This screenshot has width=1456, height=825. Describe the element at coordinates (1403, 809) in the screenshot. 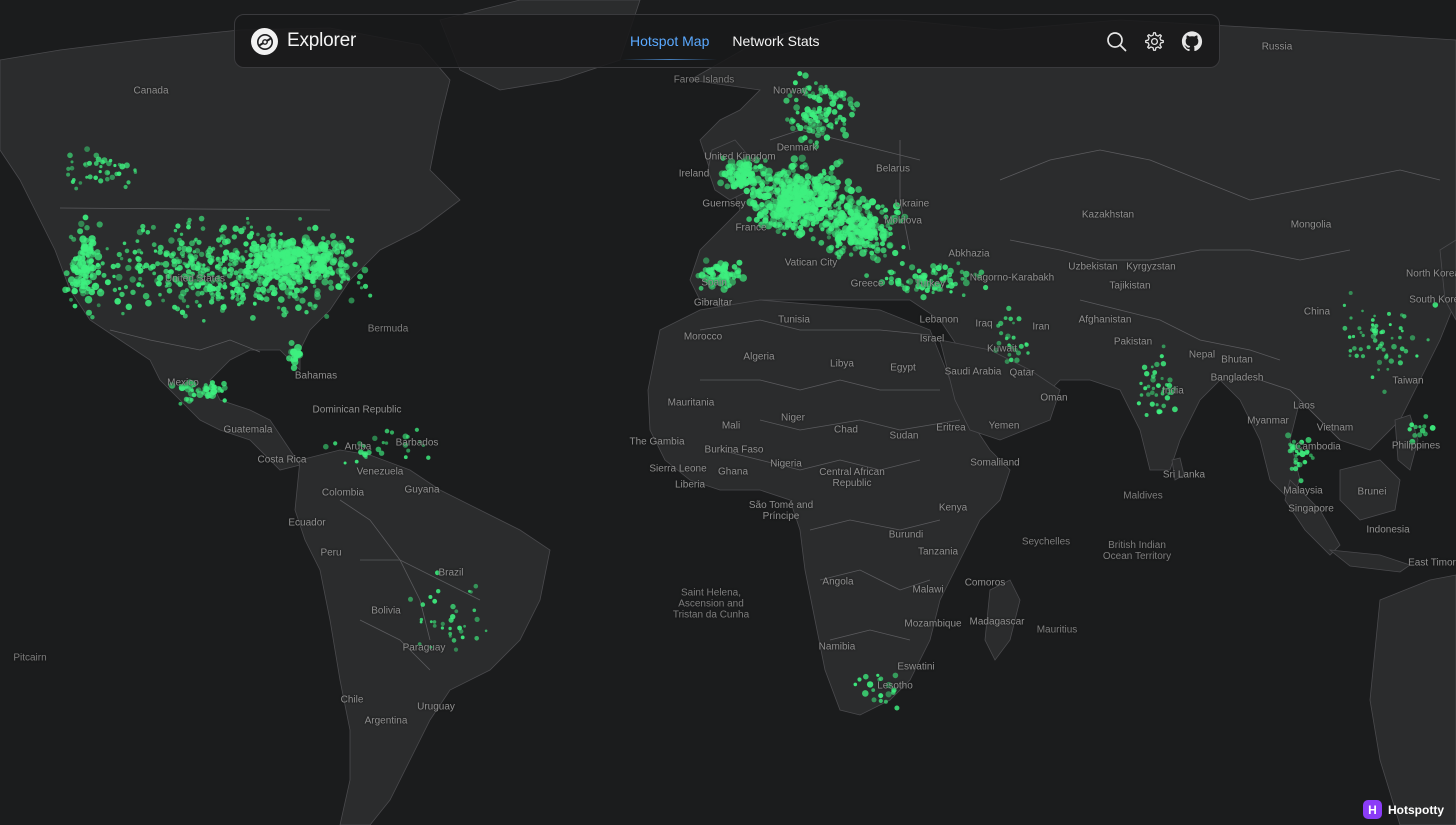

I see `hotspotty-brand: H Hotspotty` at that location.